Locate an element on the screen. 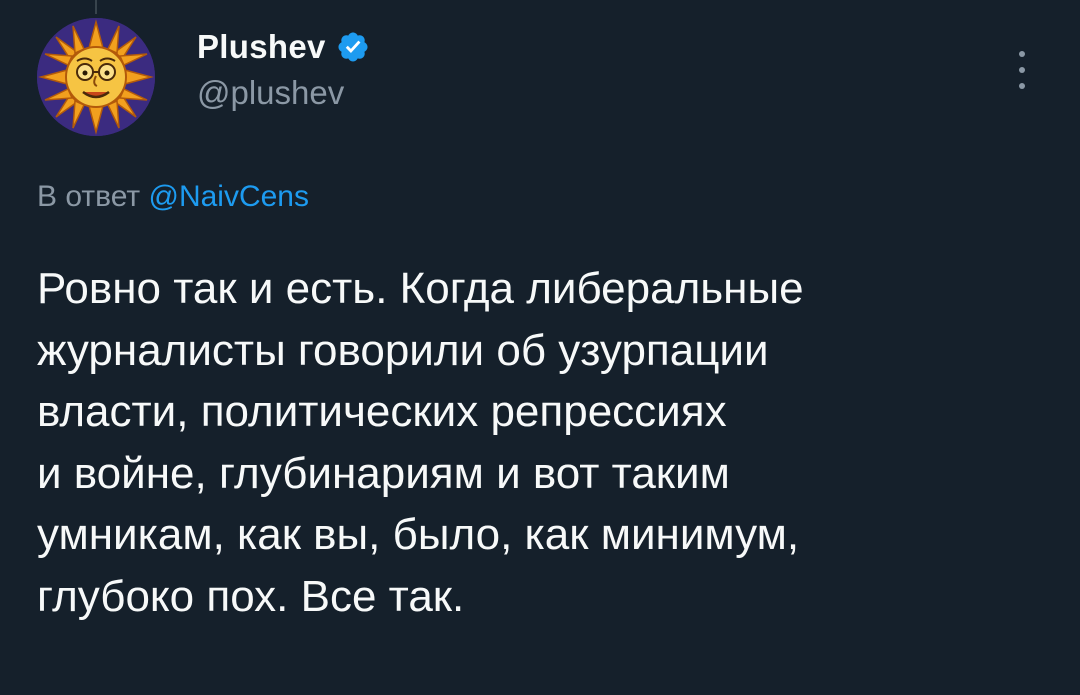  verified-badge-icon is located at coordinates (353, 47).